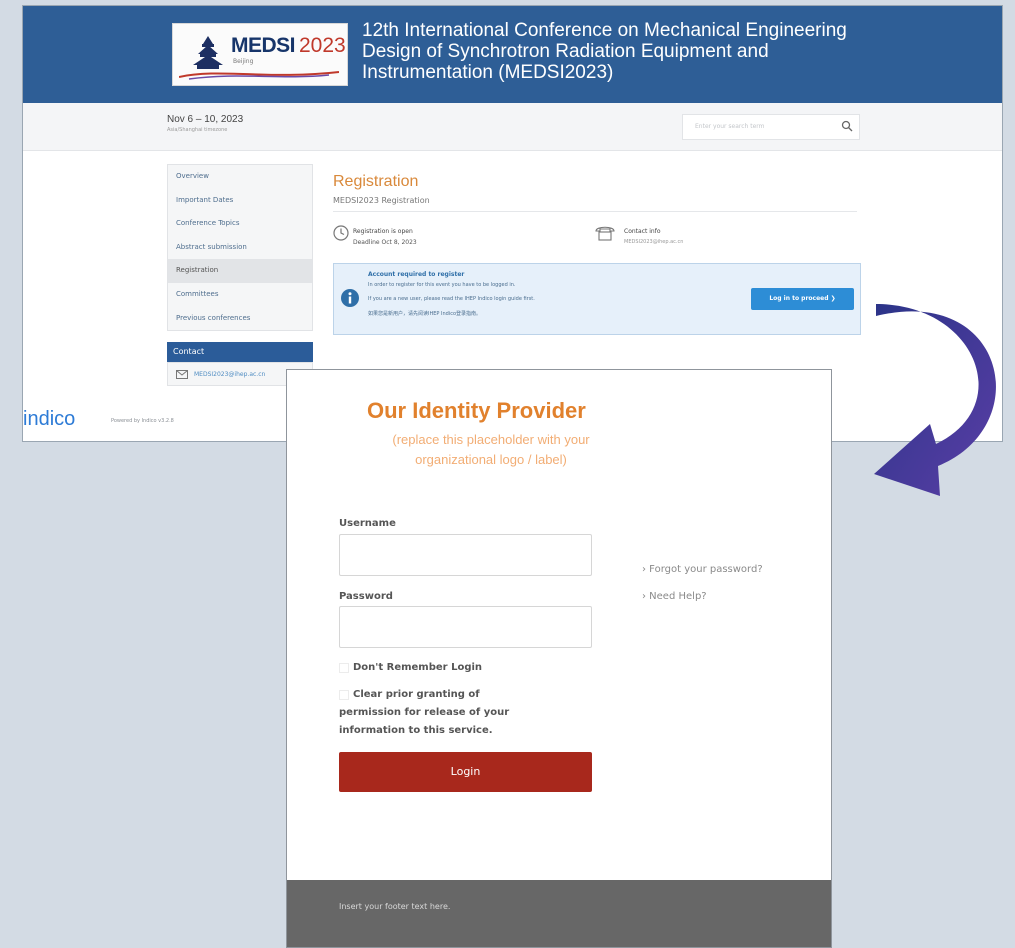 This screenshot has width=1015, height=948. What do you see at coordinates (240, 271) in the screenshot?
I see `sidebar-item-registration: Registration` at bounding box center [240, 271].